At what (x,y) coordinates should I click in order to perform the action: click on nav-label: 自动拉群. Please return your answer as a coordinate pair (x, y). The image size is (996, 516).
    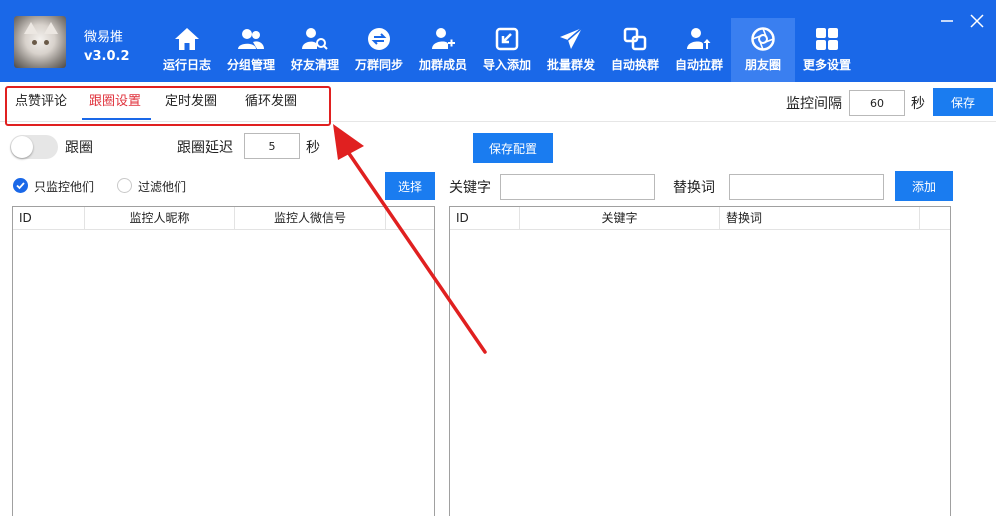
    Looking at the image, I should click on (698, 65).